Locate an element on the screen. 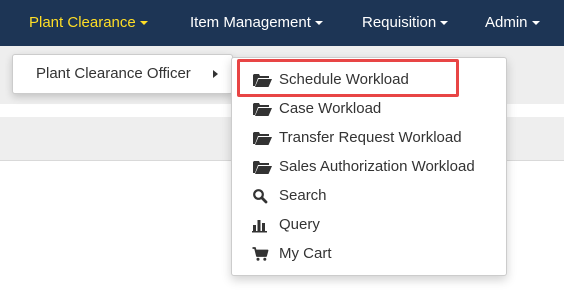 The image size is (564, 297). nav-requisition-label: Requisition is located at coordinates (399, 22).